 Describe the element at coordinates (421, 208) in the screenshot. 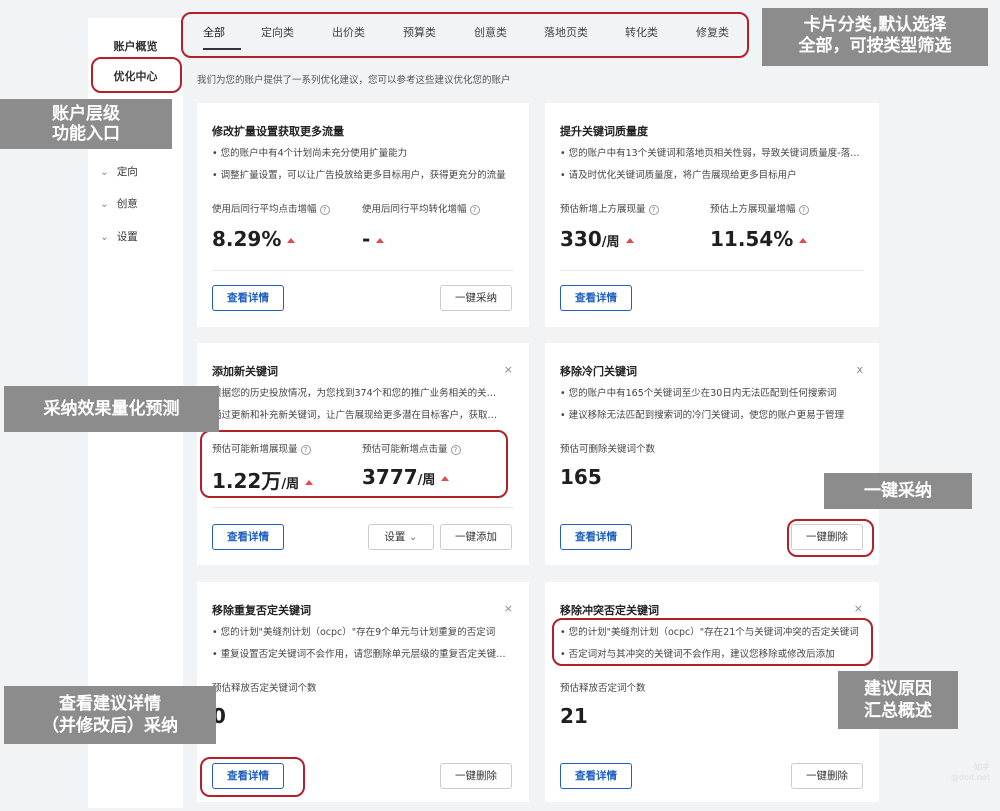

I see `metric-label: 使用后同行平均转化增幅?` at that location.